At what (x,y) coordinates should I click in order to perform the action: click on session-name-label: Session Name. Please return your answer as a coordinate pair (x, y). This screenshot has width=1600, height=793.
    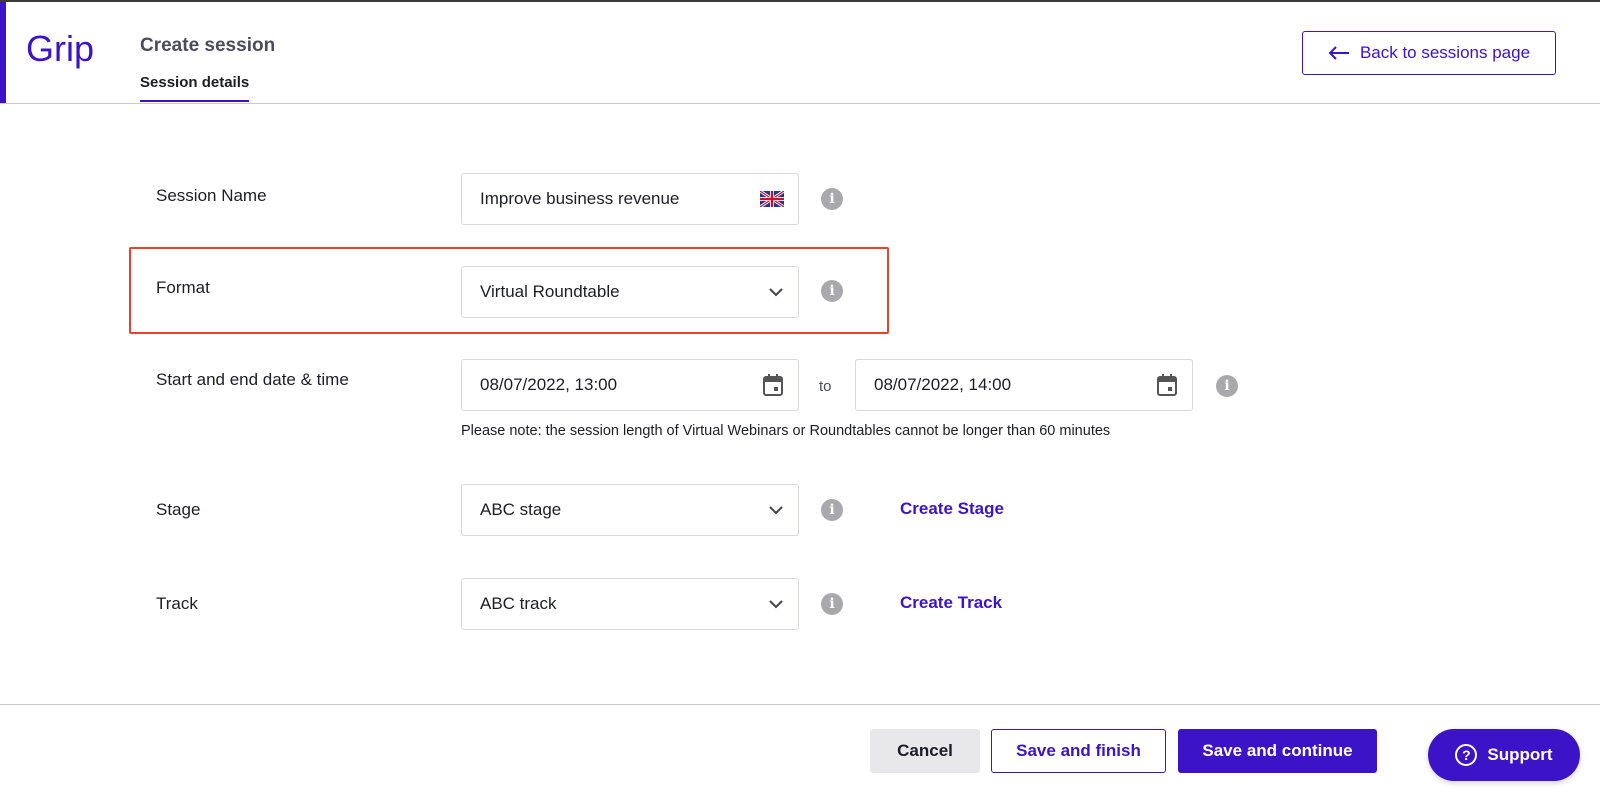
    Looking at the image, I should click on (211, 195).